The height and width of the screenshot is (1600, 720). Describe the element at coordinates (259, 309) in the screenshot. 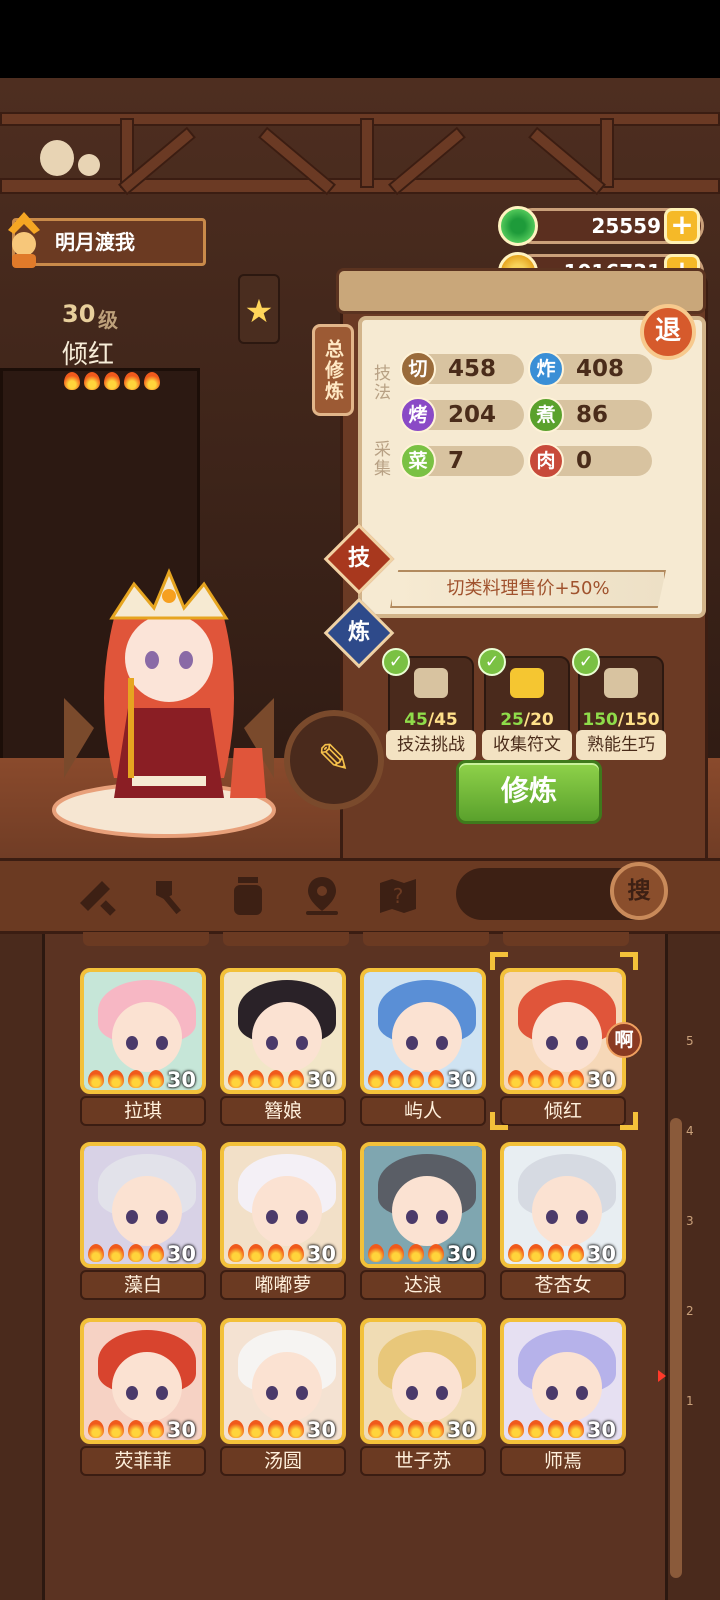

I see `favorite-star-icon: ★` at that location.